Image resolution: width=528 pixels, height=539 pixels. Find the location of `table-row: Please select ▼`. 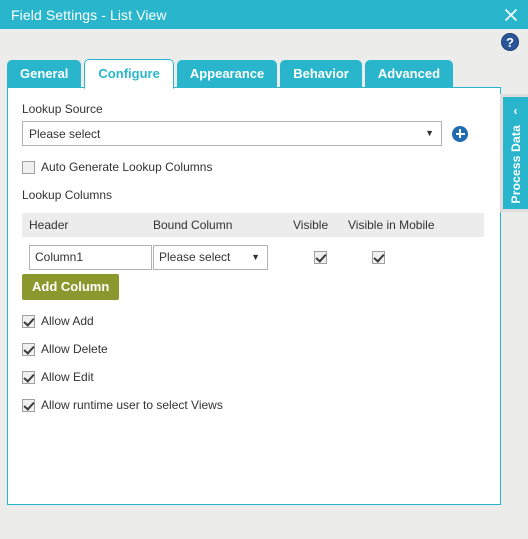

table-row: Please select ▼ is located at coordinates (253, 254).